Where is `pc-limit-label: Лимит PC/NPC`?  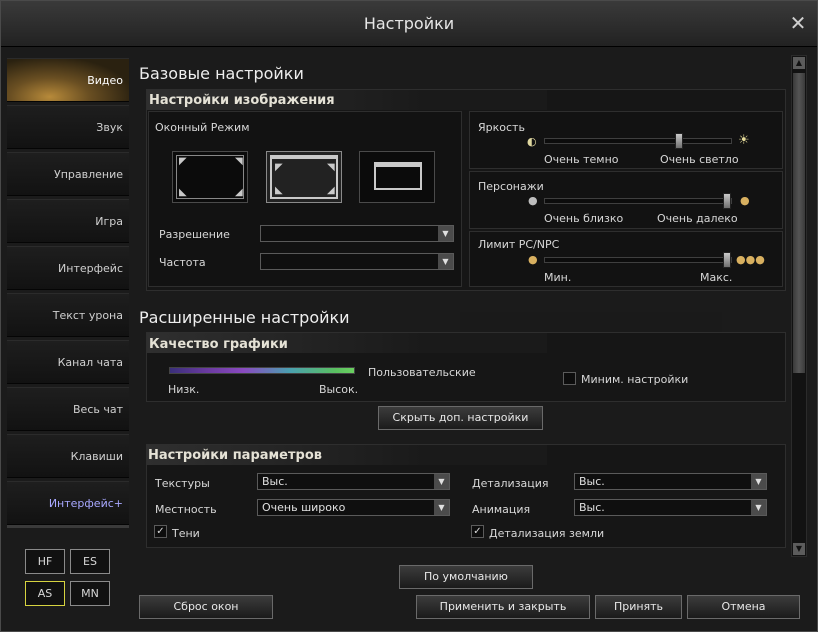
pc-limit-label: Лимит PC/NPC is located at coordinates (519, 244).